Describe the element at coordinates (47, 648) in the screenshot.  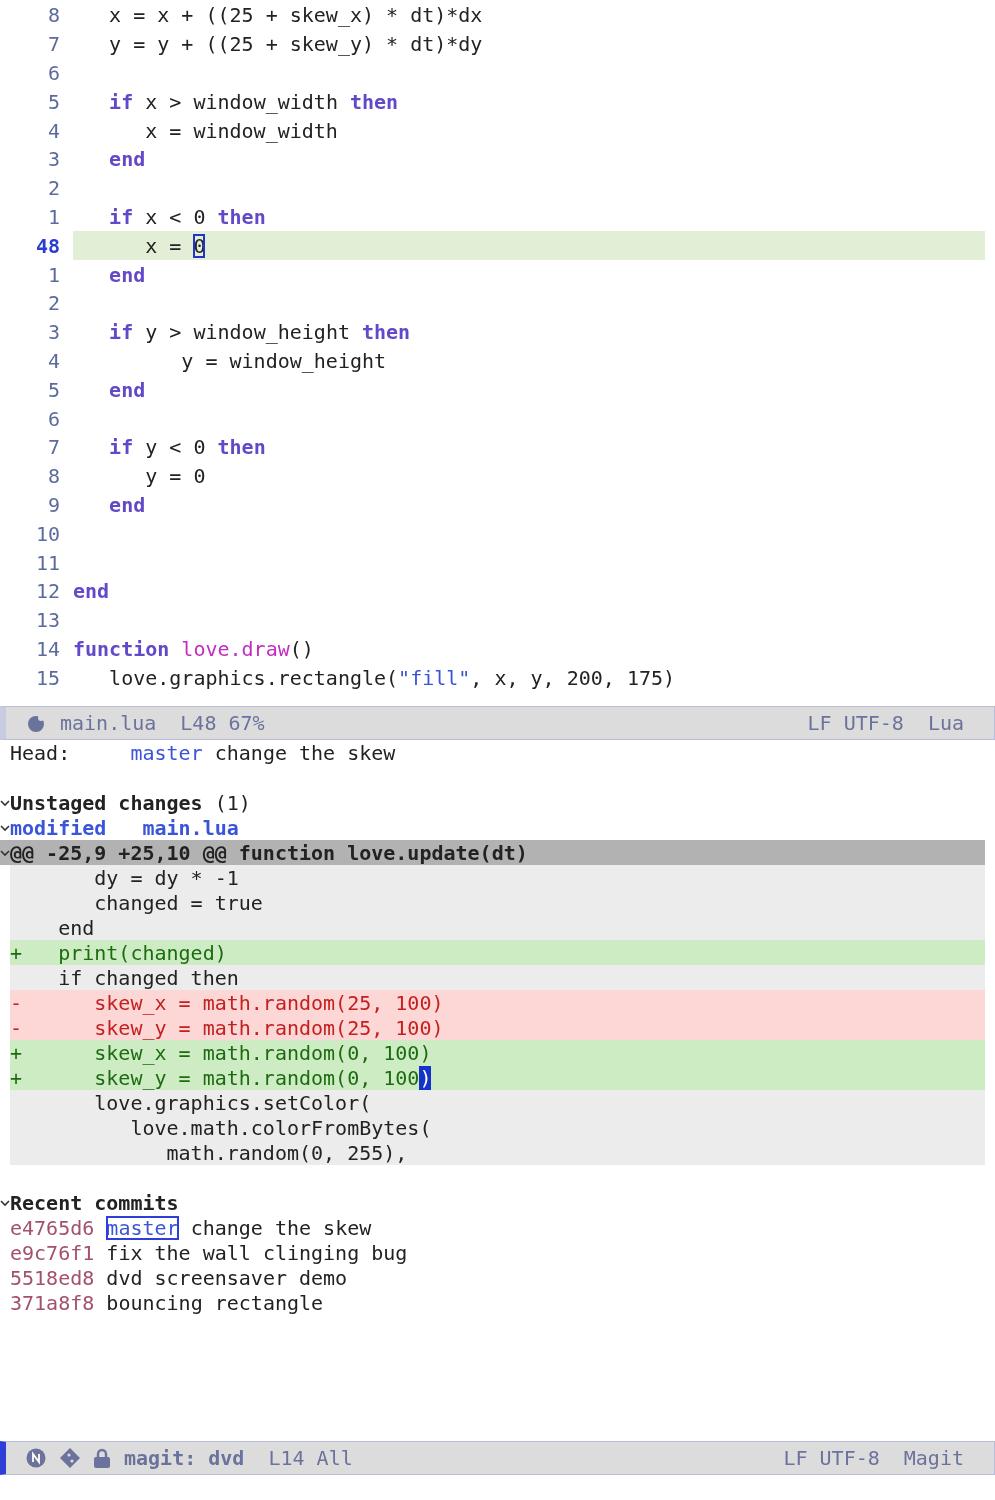
I see `line-number: 14` at that location.